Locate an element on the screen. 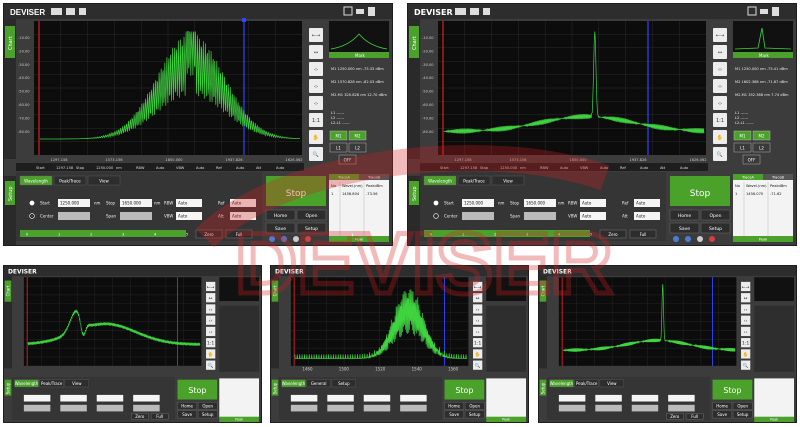 The image size is (800, 427). start-label: Start is located at coordinates (449, 203).